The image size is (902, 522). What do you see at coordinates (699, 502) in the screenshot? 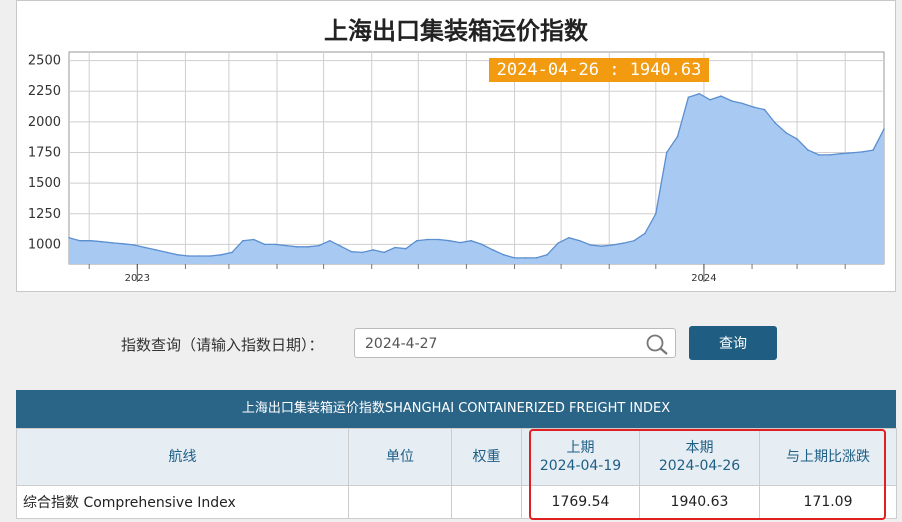
I see `cell-current: 1940.63` at bounding box center [699, 502].